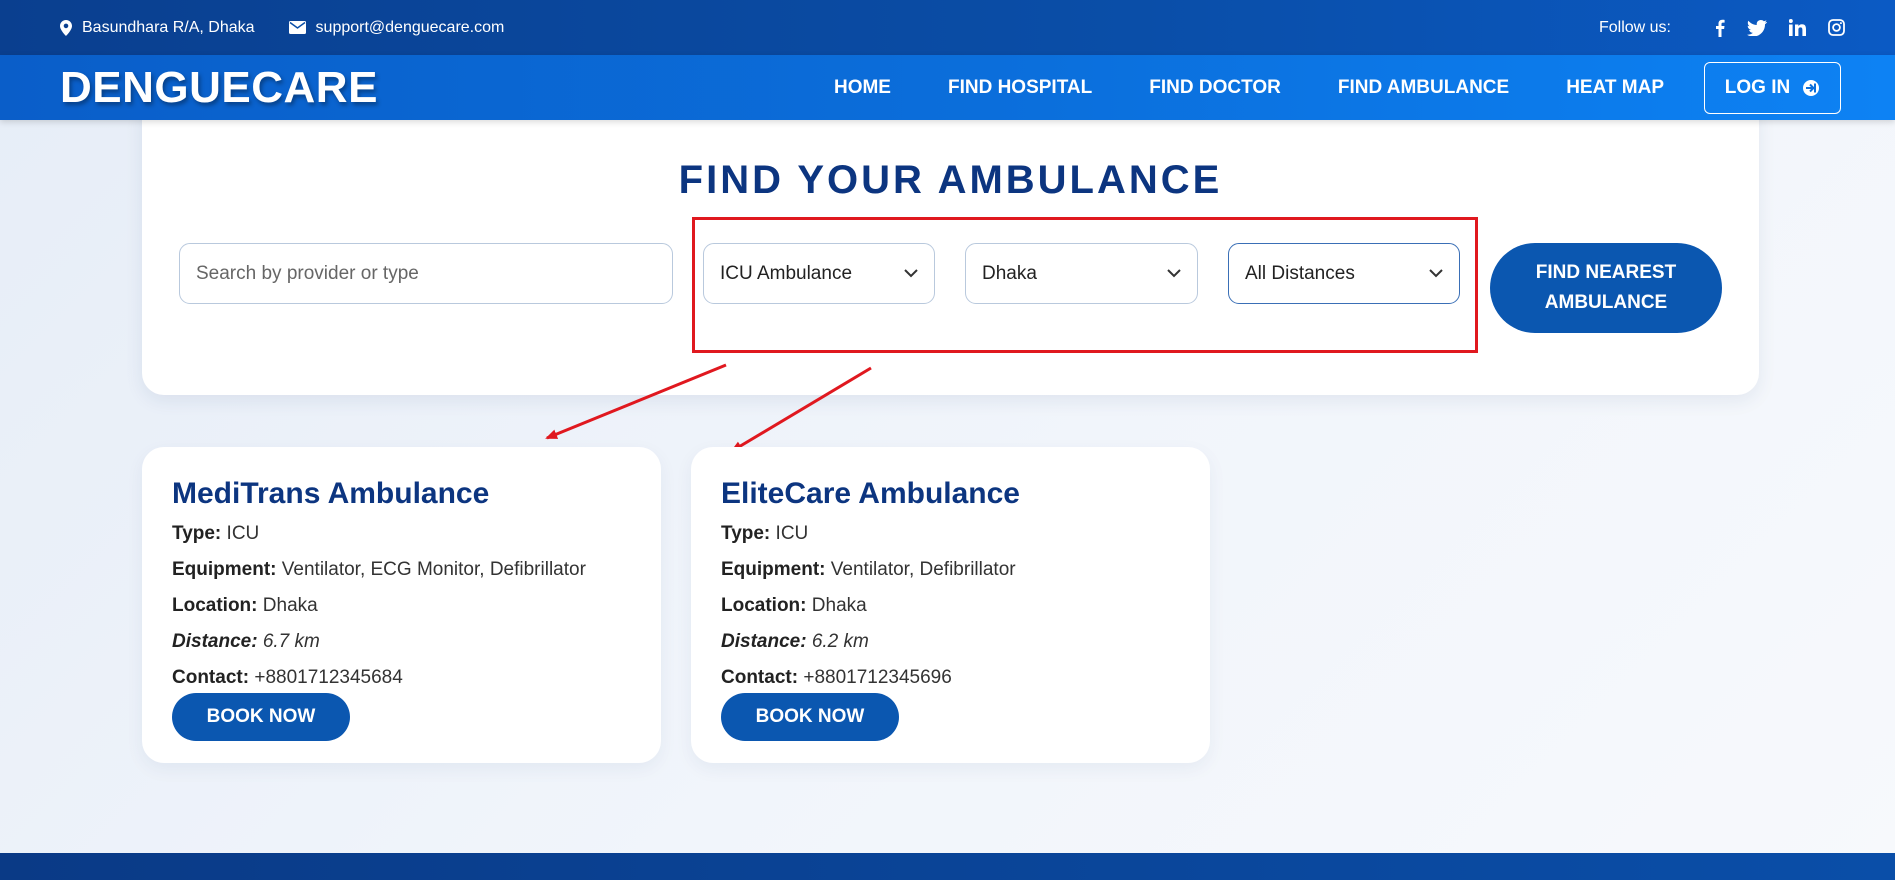  What do you see at coordinates (1836, 27) in the screenshot?
I see `instagram-icon` at bounding box center [1836, 27].